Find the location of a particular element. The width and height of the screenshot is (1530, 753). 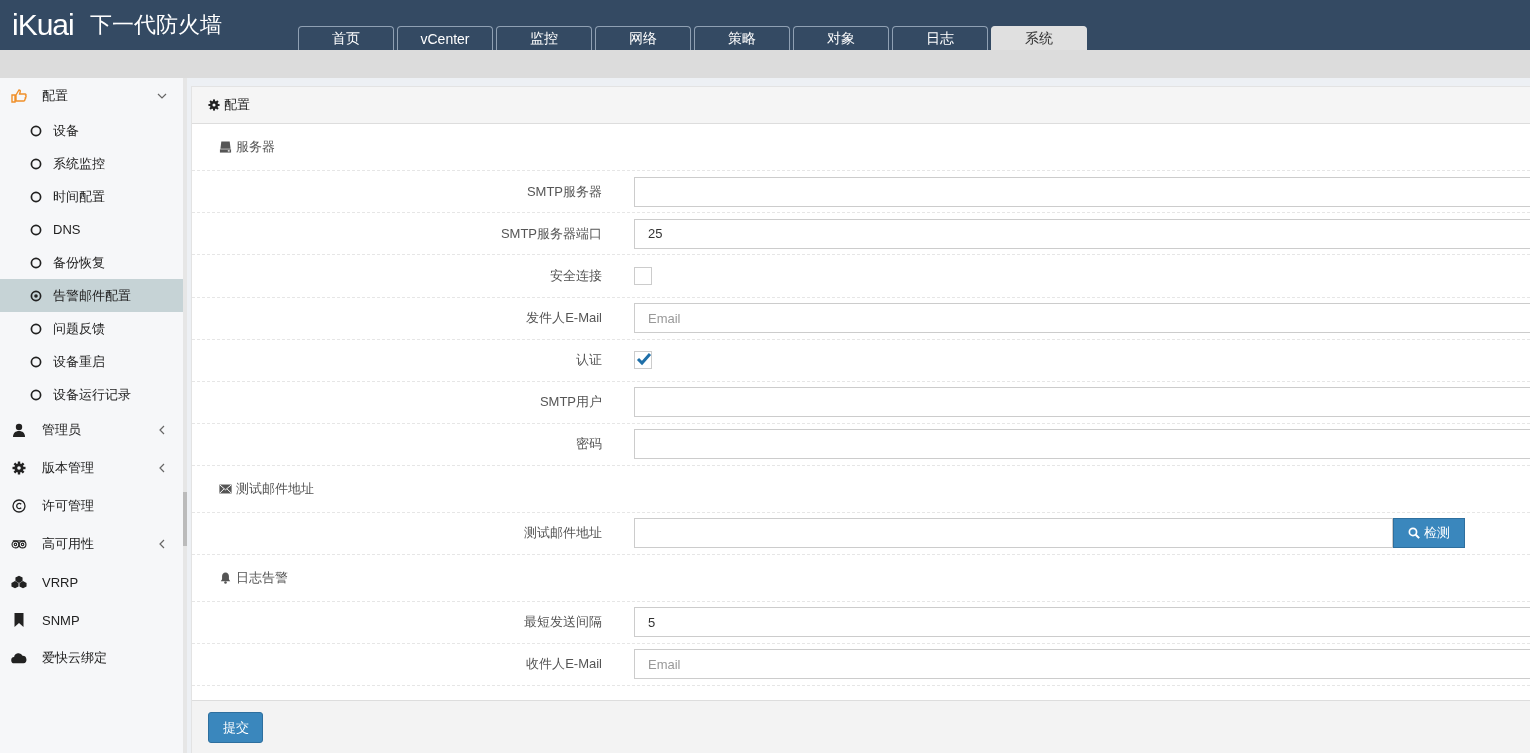

sidebar-subitem: 告警邮件配置 is located at coordinates (91, 295).